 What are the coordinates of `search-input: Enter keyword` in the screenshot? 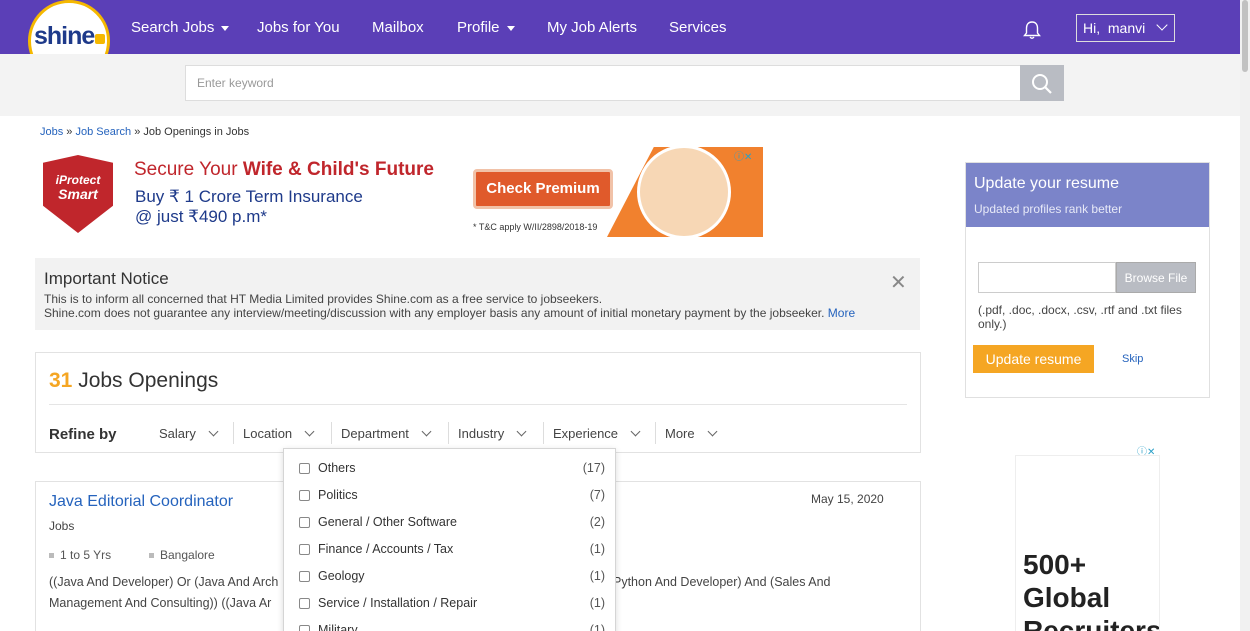 It's located at (603, 83).